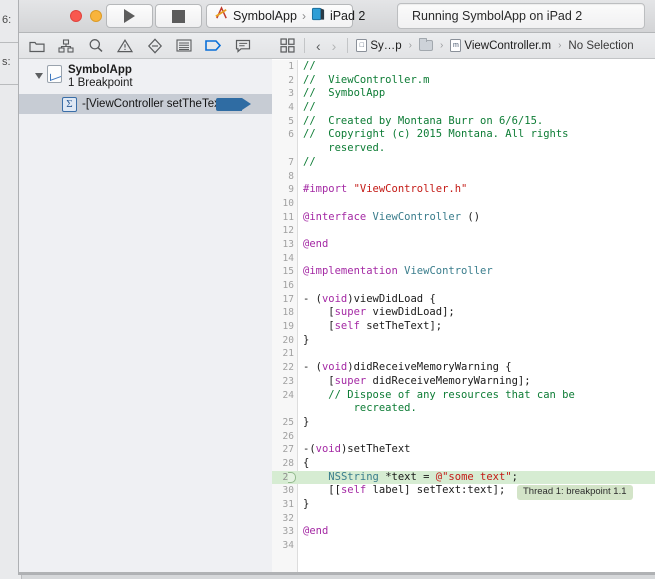 This screenshot has height=579, width=655. I want to click on folder-icon, so click(36, 45).